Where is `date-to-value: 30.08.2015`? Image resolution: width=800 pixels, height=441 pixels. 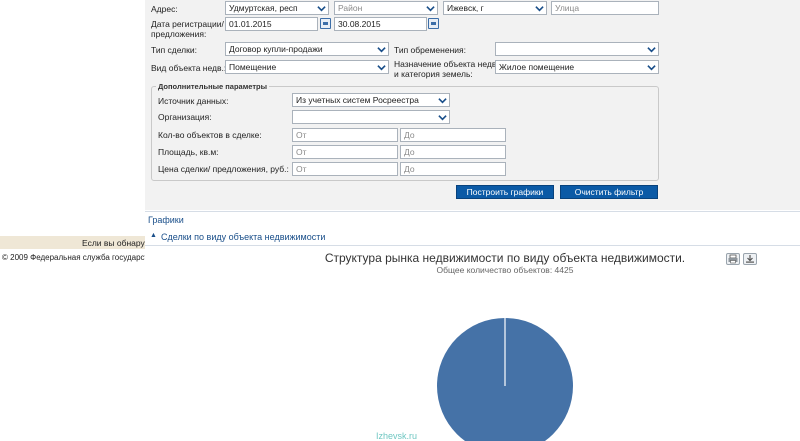
date-to-value: 30.08.2015 is located at coordinates (359, 24).